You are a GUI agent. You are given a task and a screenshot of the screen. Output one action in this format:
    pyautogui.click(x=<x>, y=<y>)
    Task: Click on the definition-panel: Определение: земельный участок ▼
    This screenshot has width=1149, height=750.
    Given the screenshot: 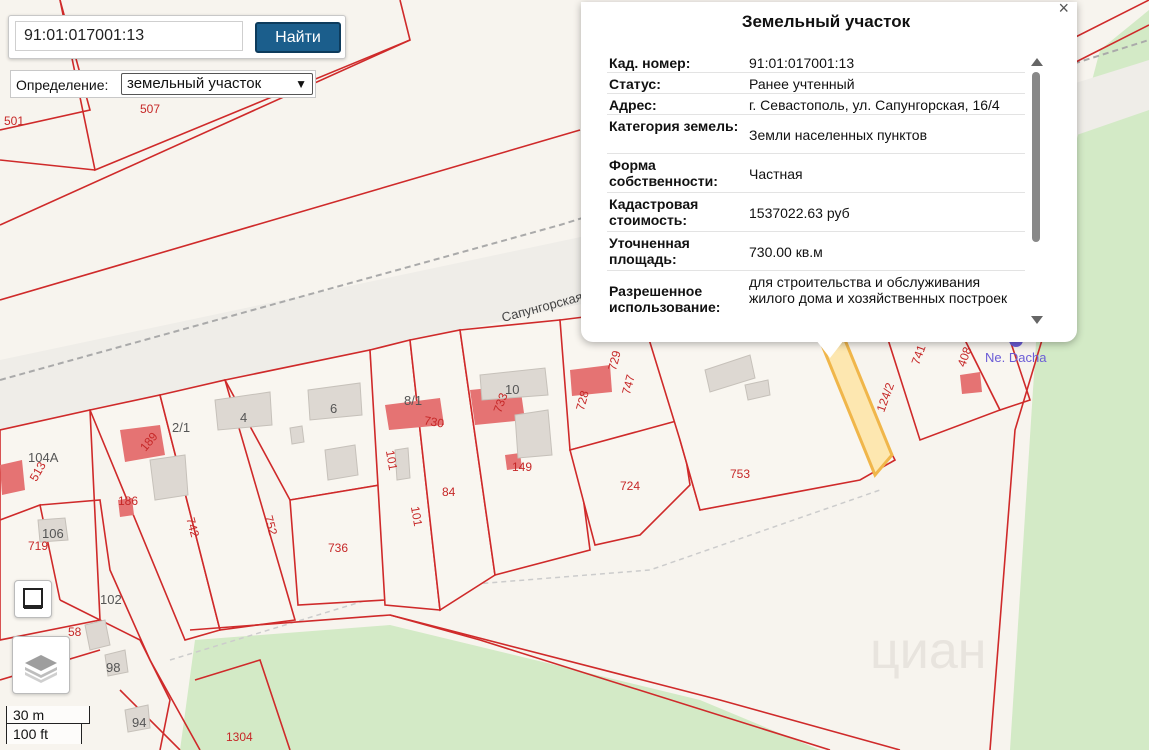 What is the action you would take?
    pyautogui.click(x=163, y=84)
    